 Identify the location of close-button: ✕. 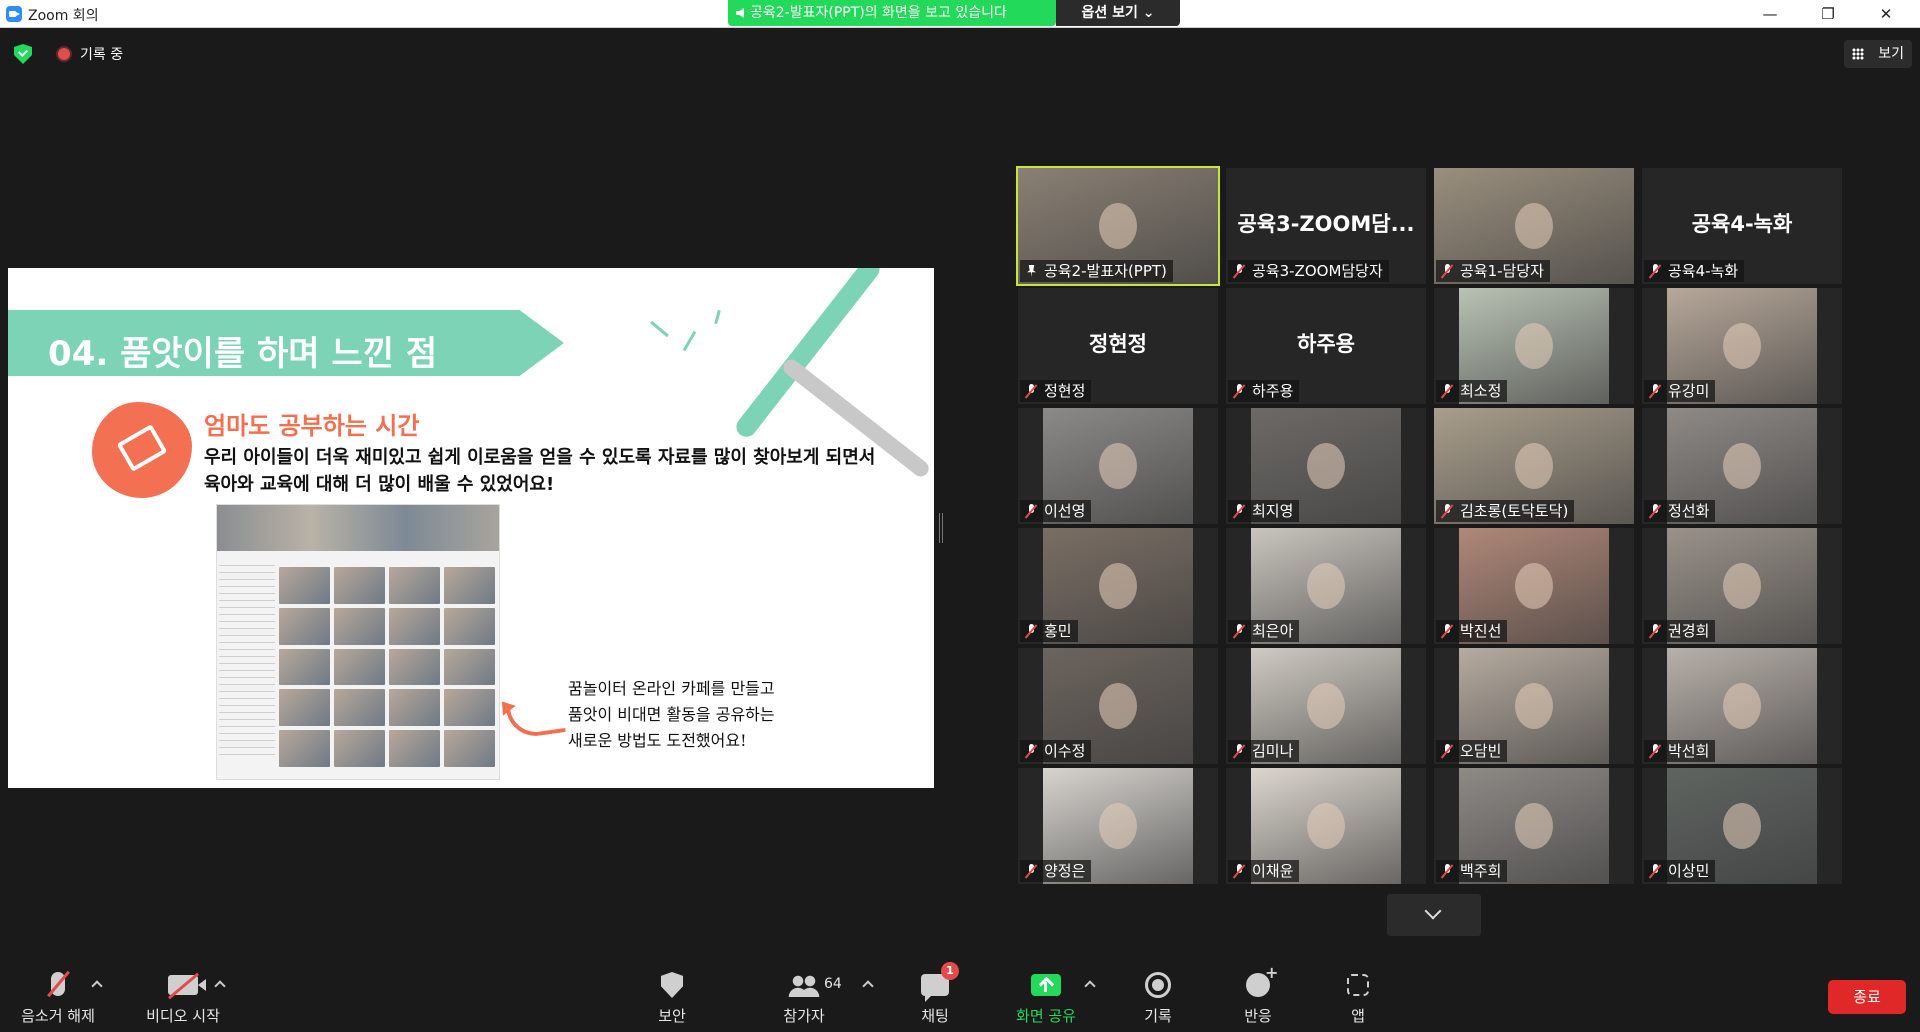
(1886, 14).